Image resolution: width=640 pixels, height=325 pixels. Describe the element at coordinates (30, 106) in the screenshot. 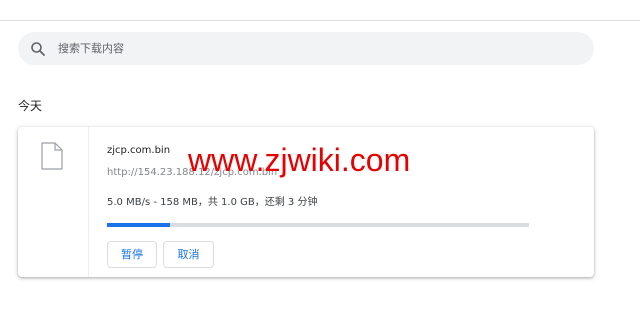

I see `date-section-title: 今天` at that location.